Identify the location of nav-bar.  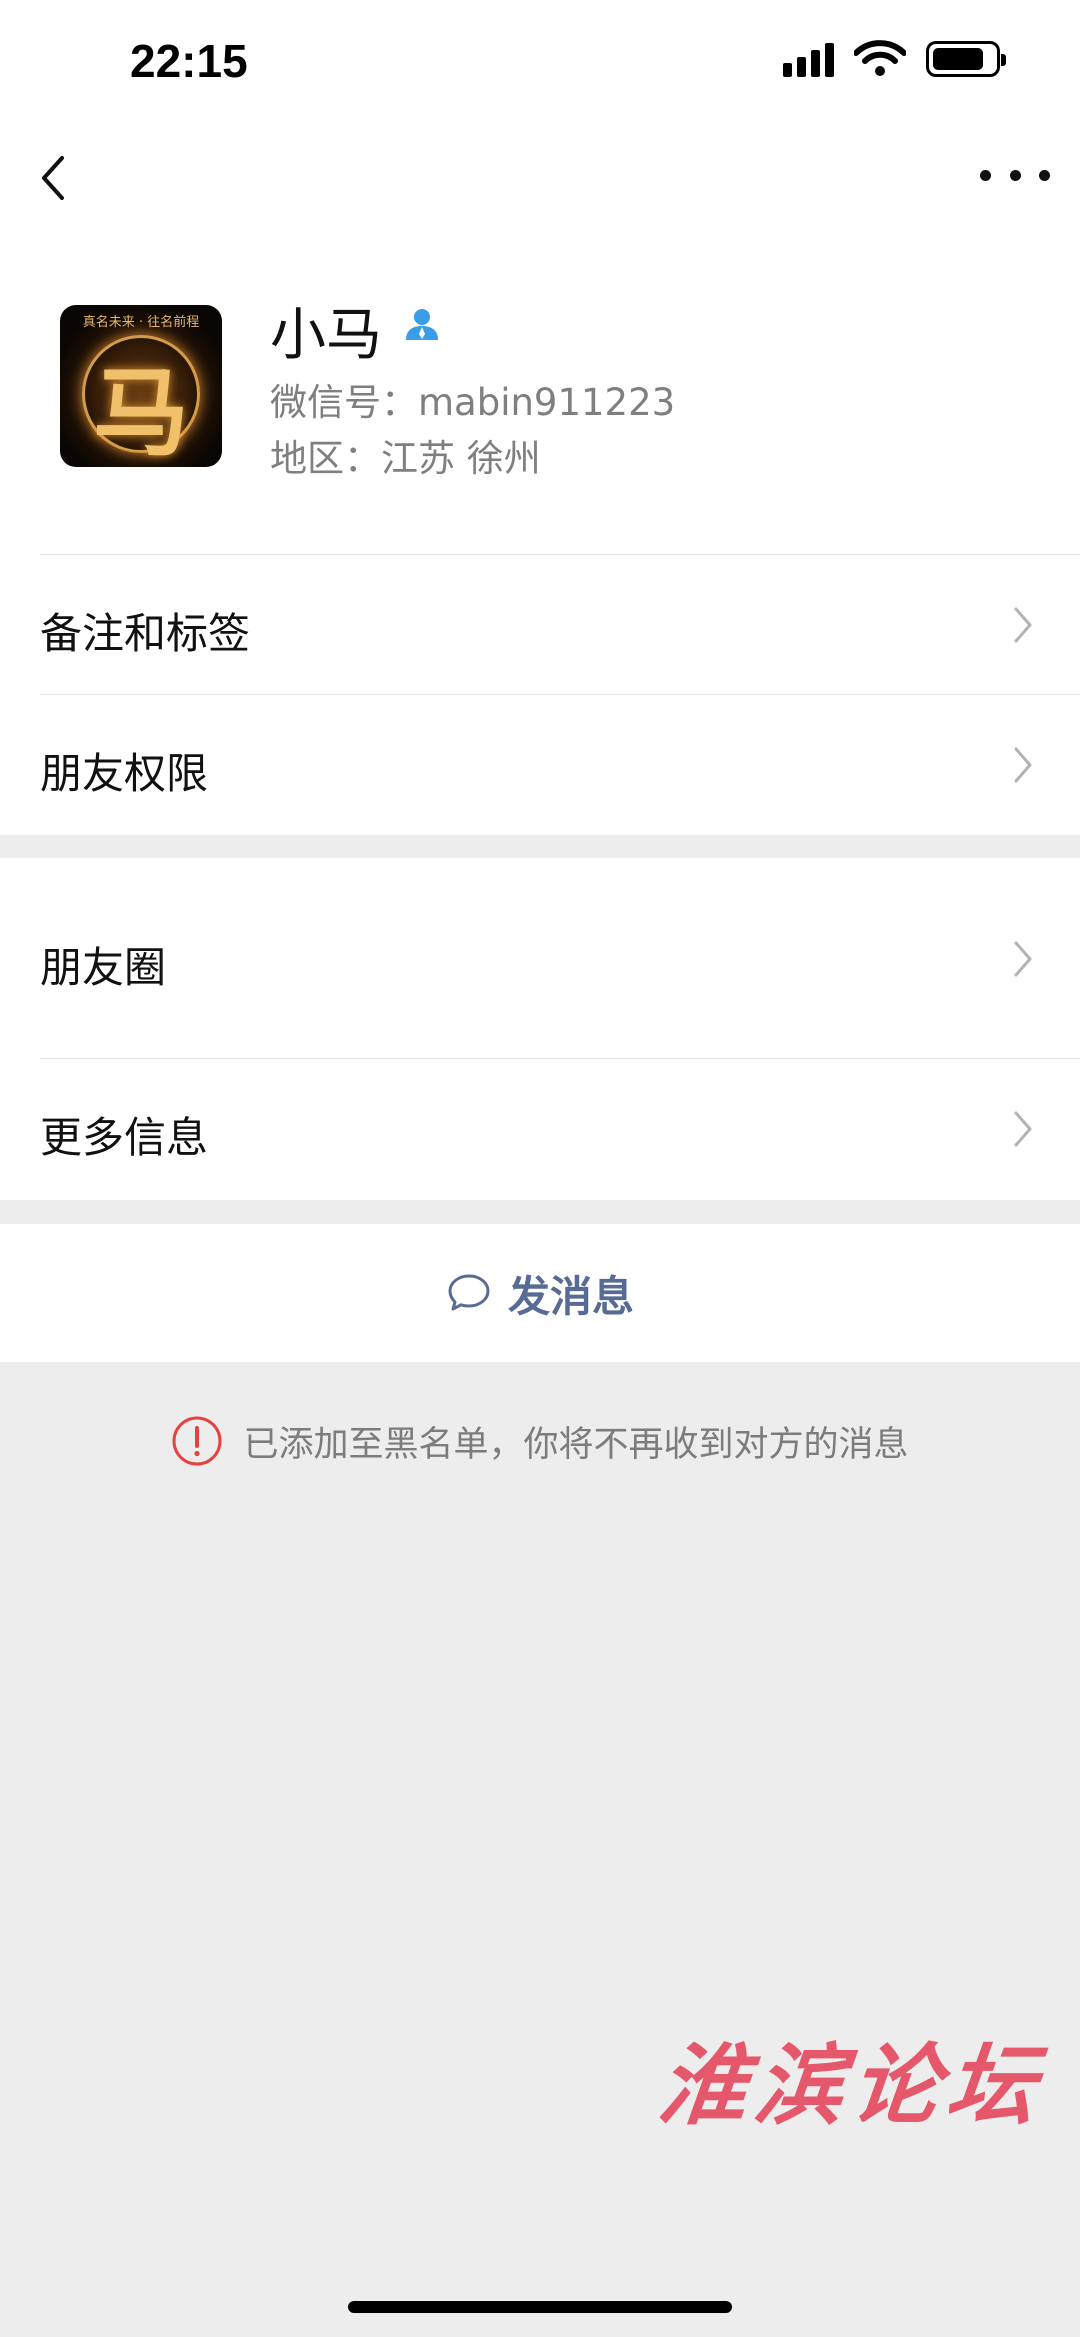
(540, 175).